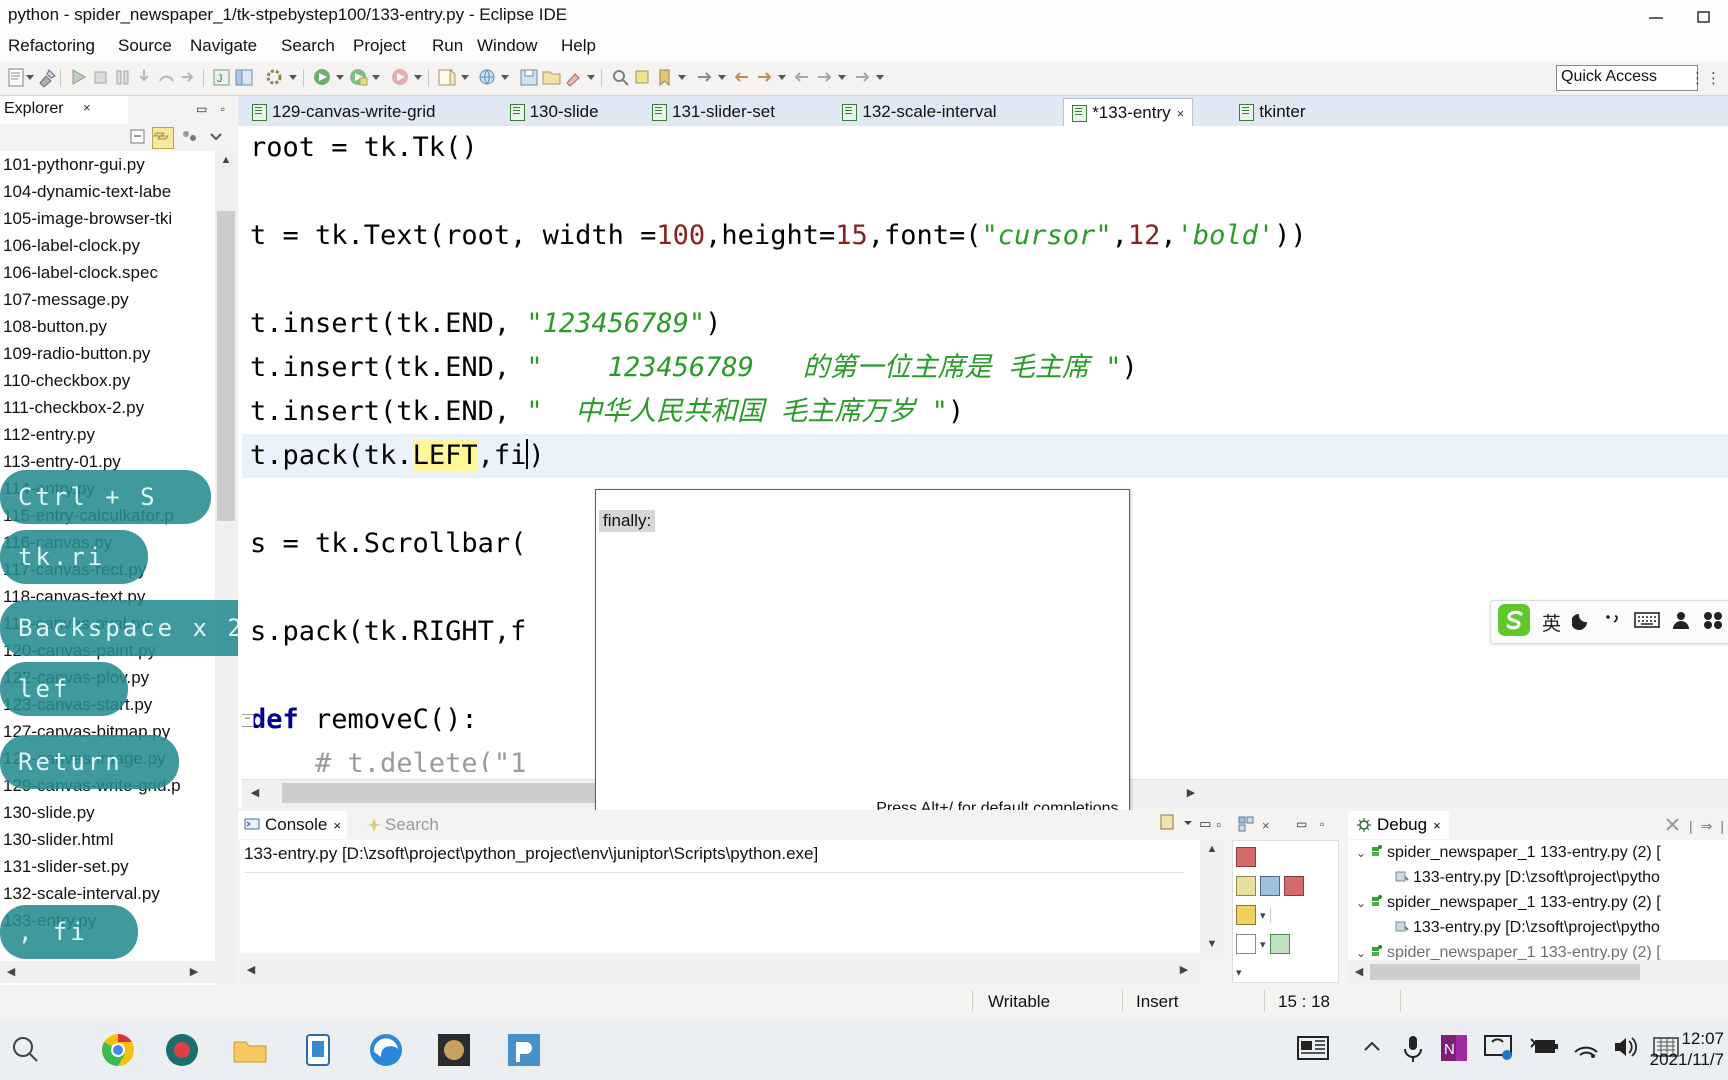  What do you see at coordinates (454, 1050) in the screenshot?
I see `app-icon` at bounding box center [454, 1050].